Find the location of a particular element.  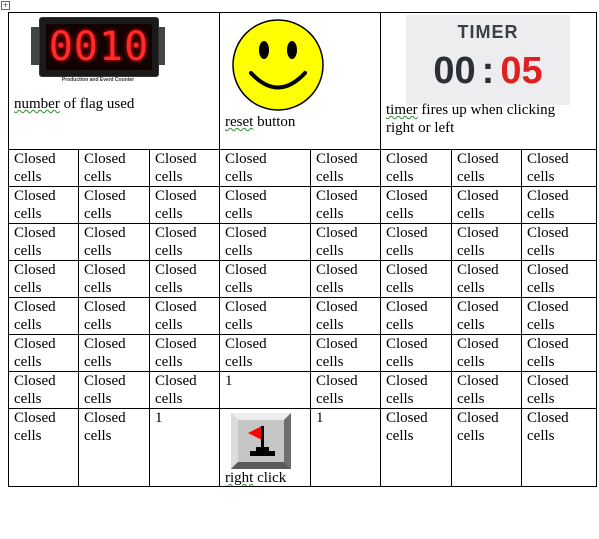

smiley-face-icon is located at coordinates (278, 65).